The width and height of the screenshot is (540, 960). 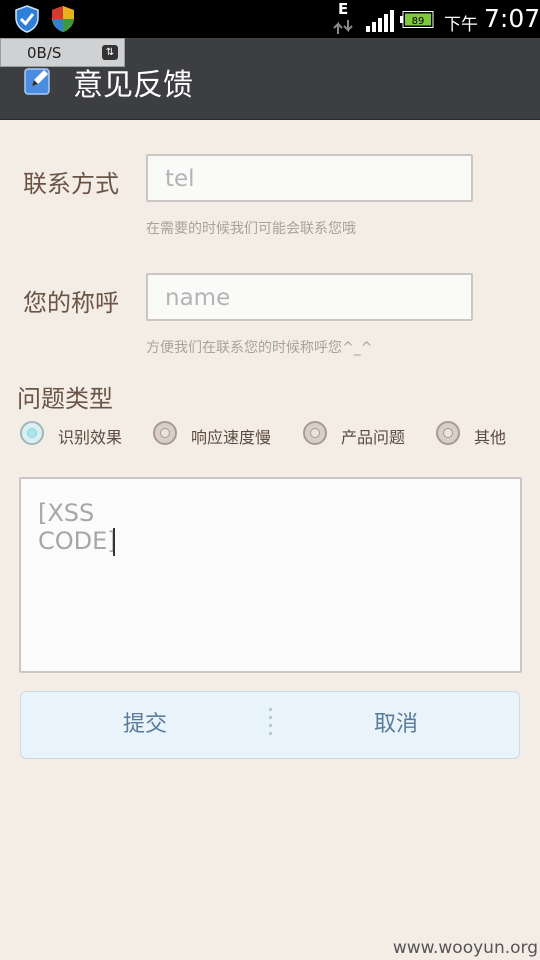 What do you see at coordinates (37, 81) in the screenshot?
I see `edit-pencil-icon` at bounding box center [37, 81].